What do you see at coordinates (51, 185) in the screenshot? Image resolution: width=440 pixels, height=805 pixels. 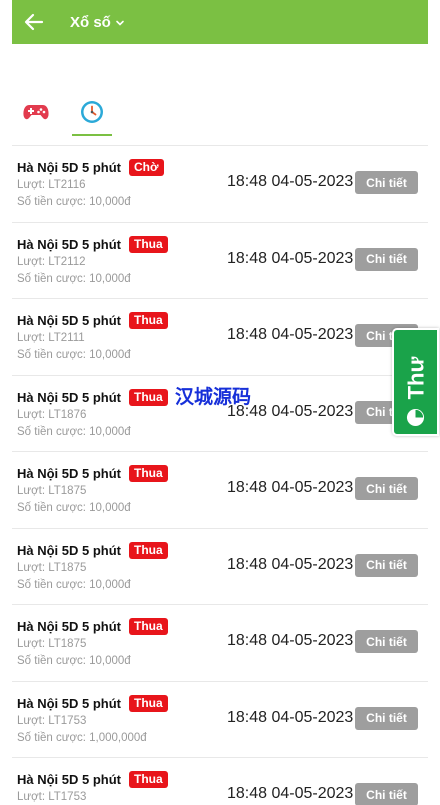 I see `round-id: Lượt: LT2116` at bounding box center [51, 185].